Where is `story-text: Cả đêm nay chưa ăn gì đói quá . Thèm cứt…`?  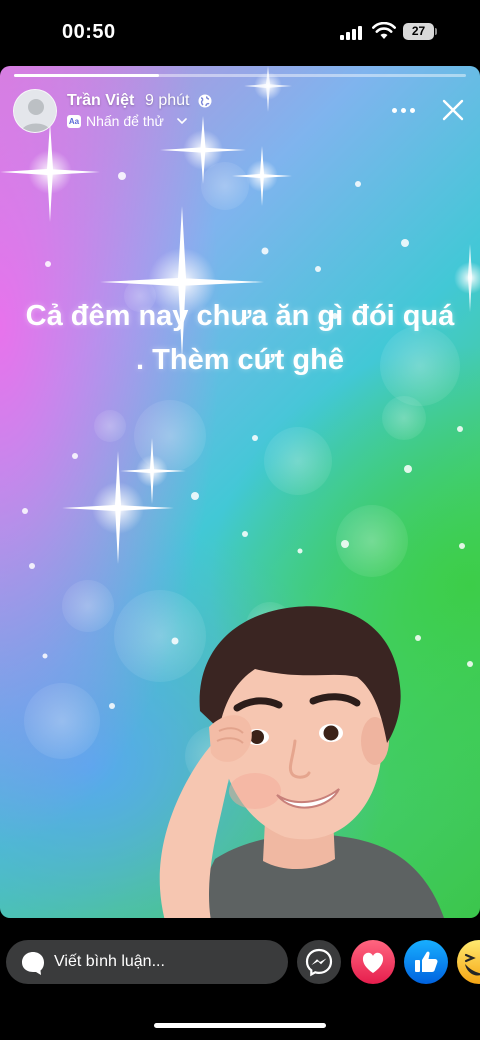 story-text: Cả đêm nay chưa ăn gì đói quá . Thèm cứt… is located at coordinates (240, 338).